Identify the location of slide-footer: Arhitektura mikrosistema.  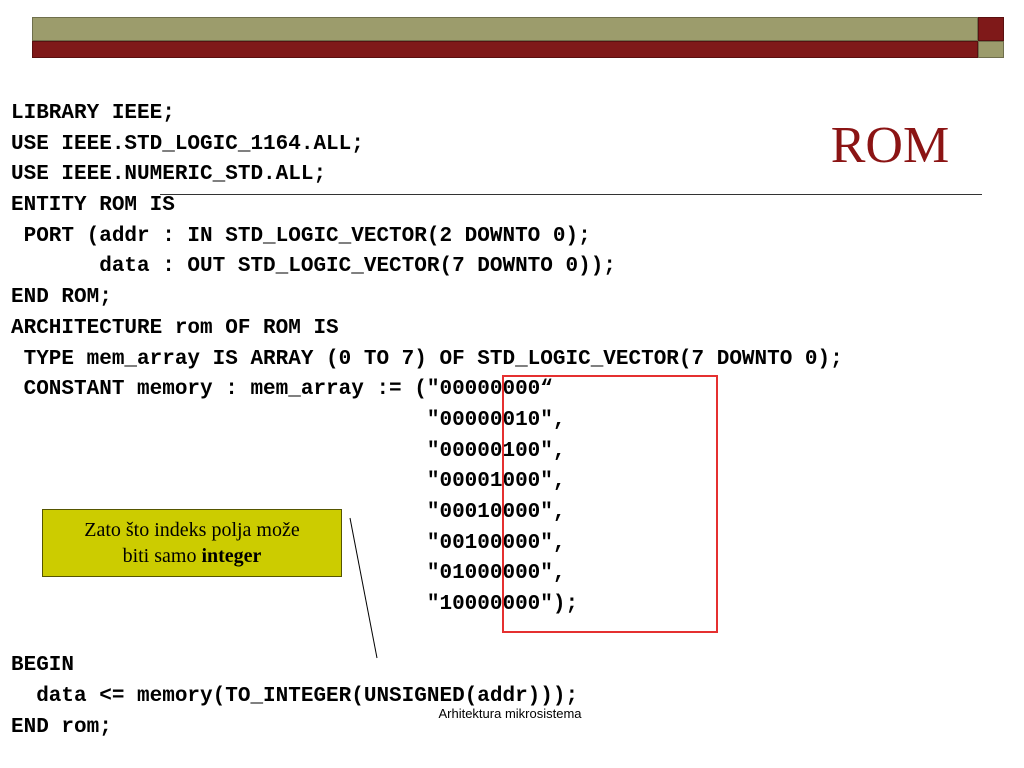
(510, 713).